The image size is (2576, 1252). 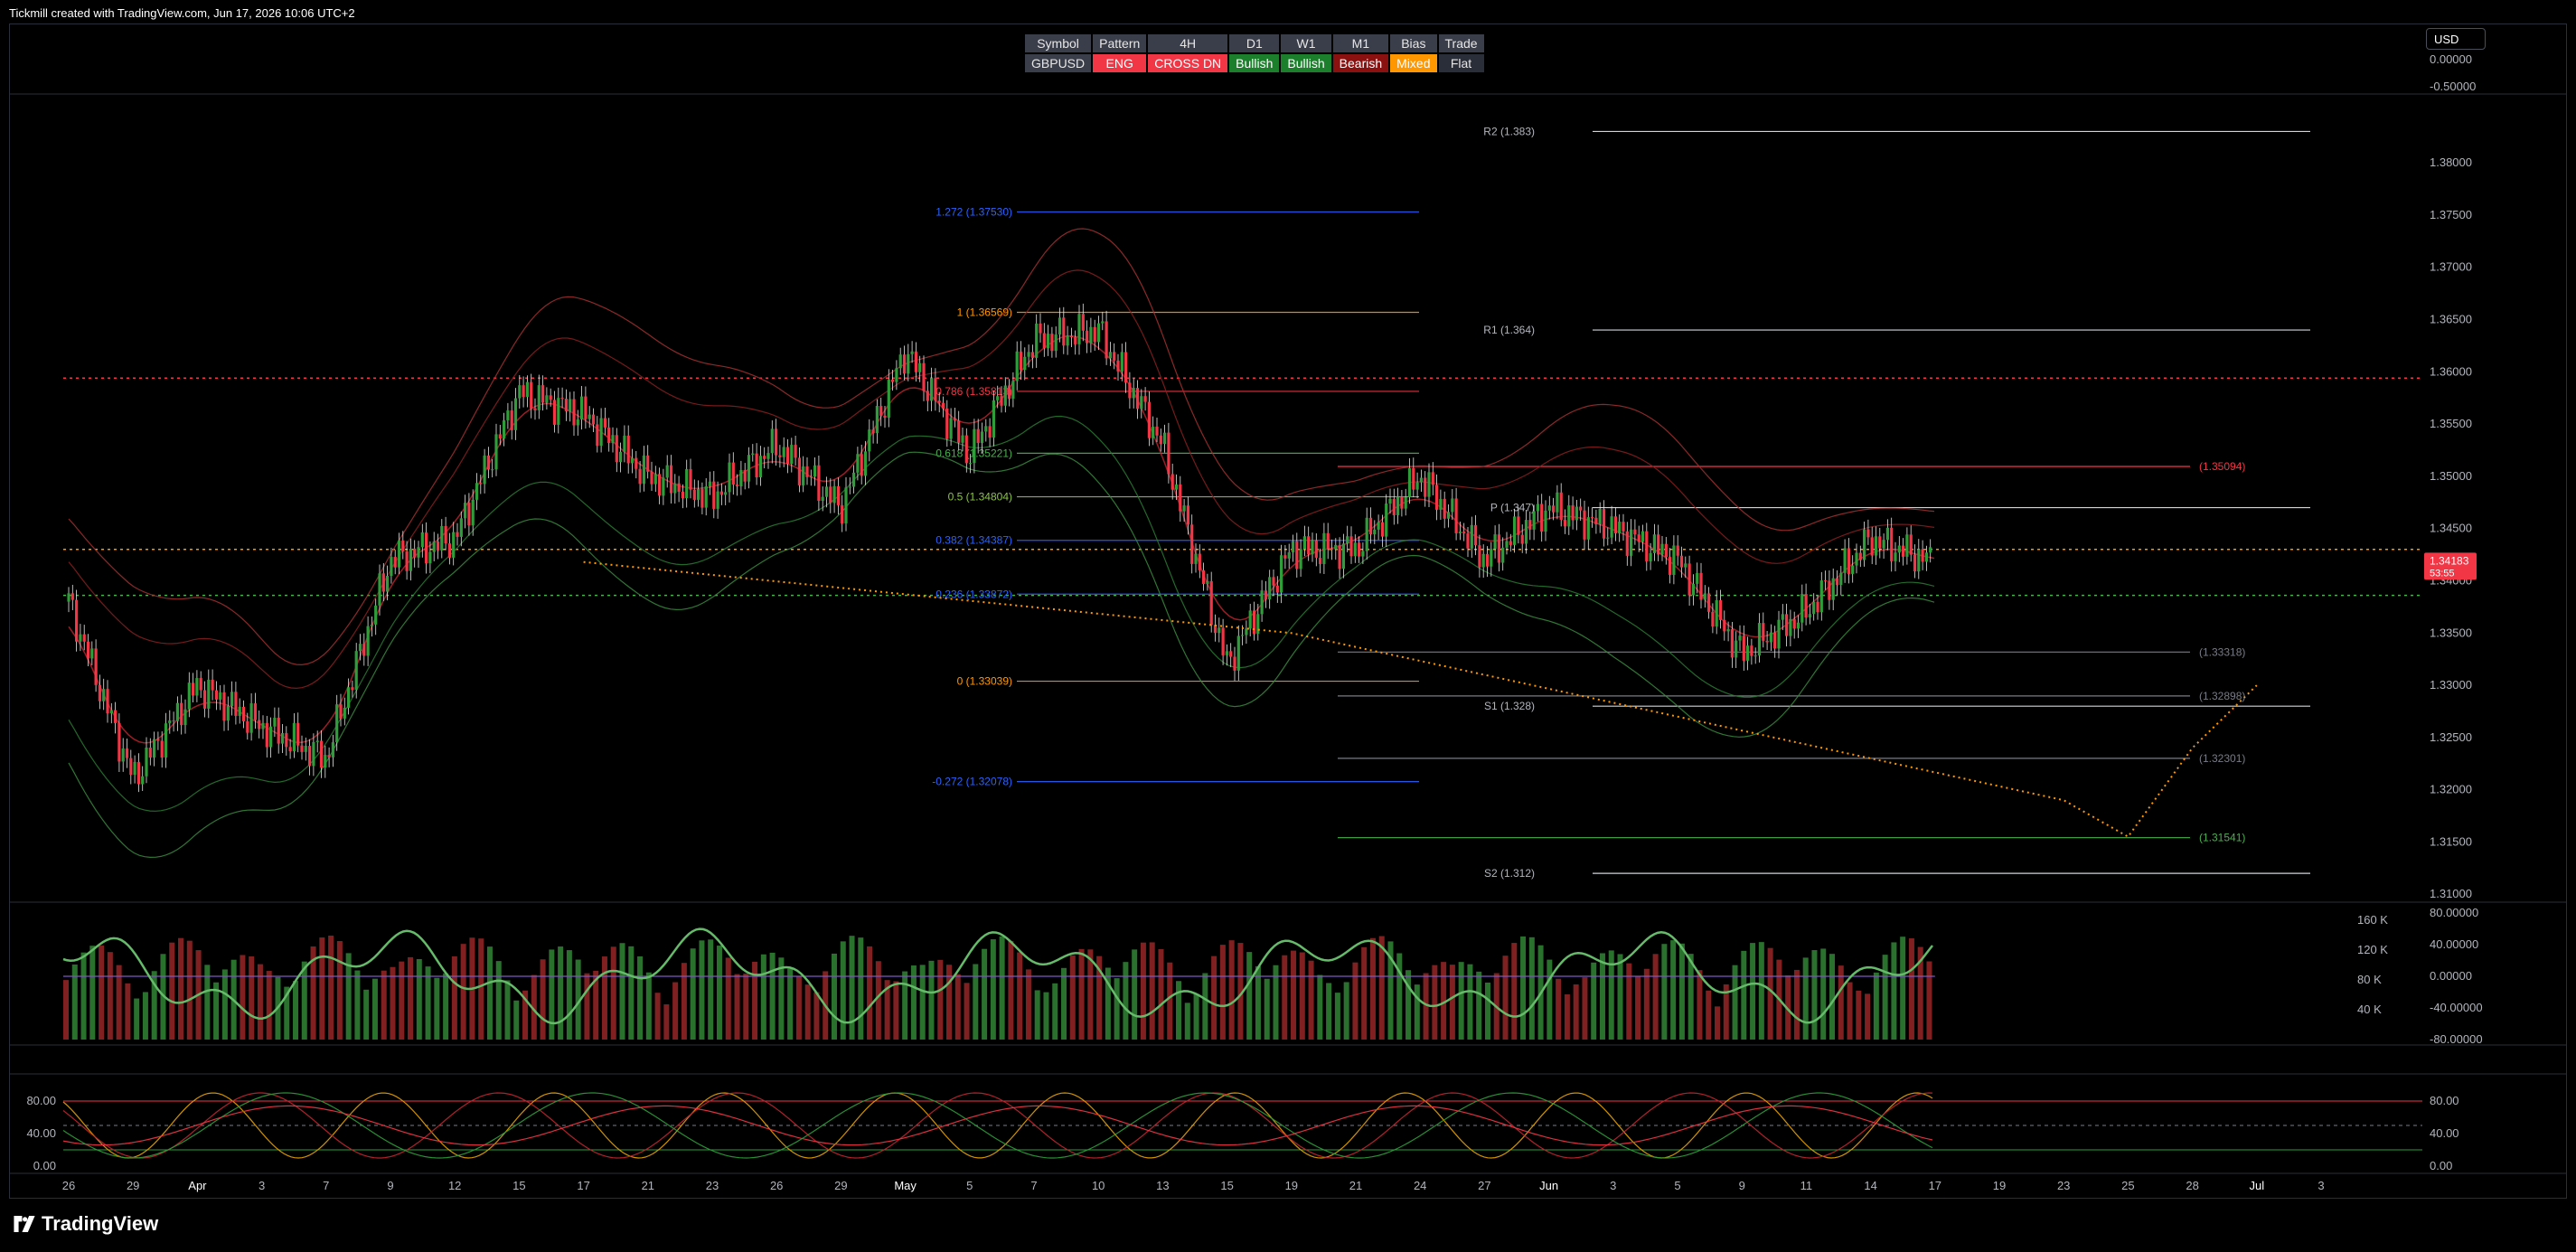 I want to click on oscillator-axis-label: 40.00000, so click(x=2454, y=944).